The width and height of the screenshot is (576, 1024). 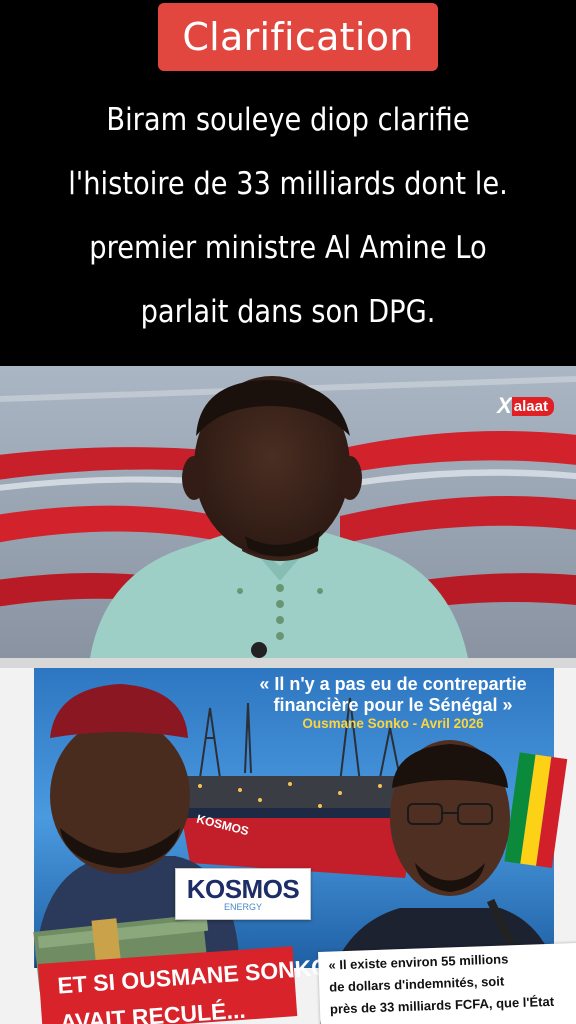 What do you see at coordinates (393, 684) in the screenshot?
I see `quote-line: « Il n'y a pas eu de contrepartie` at bounding box center [393, 684].